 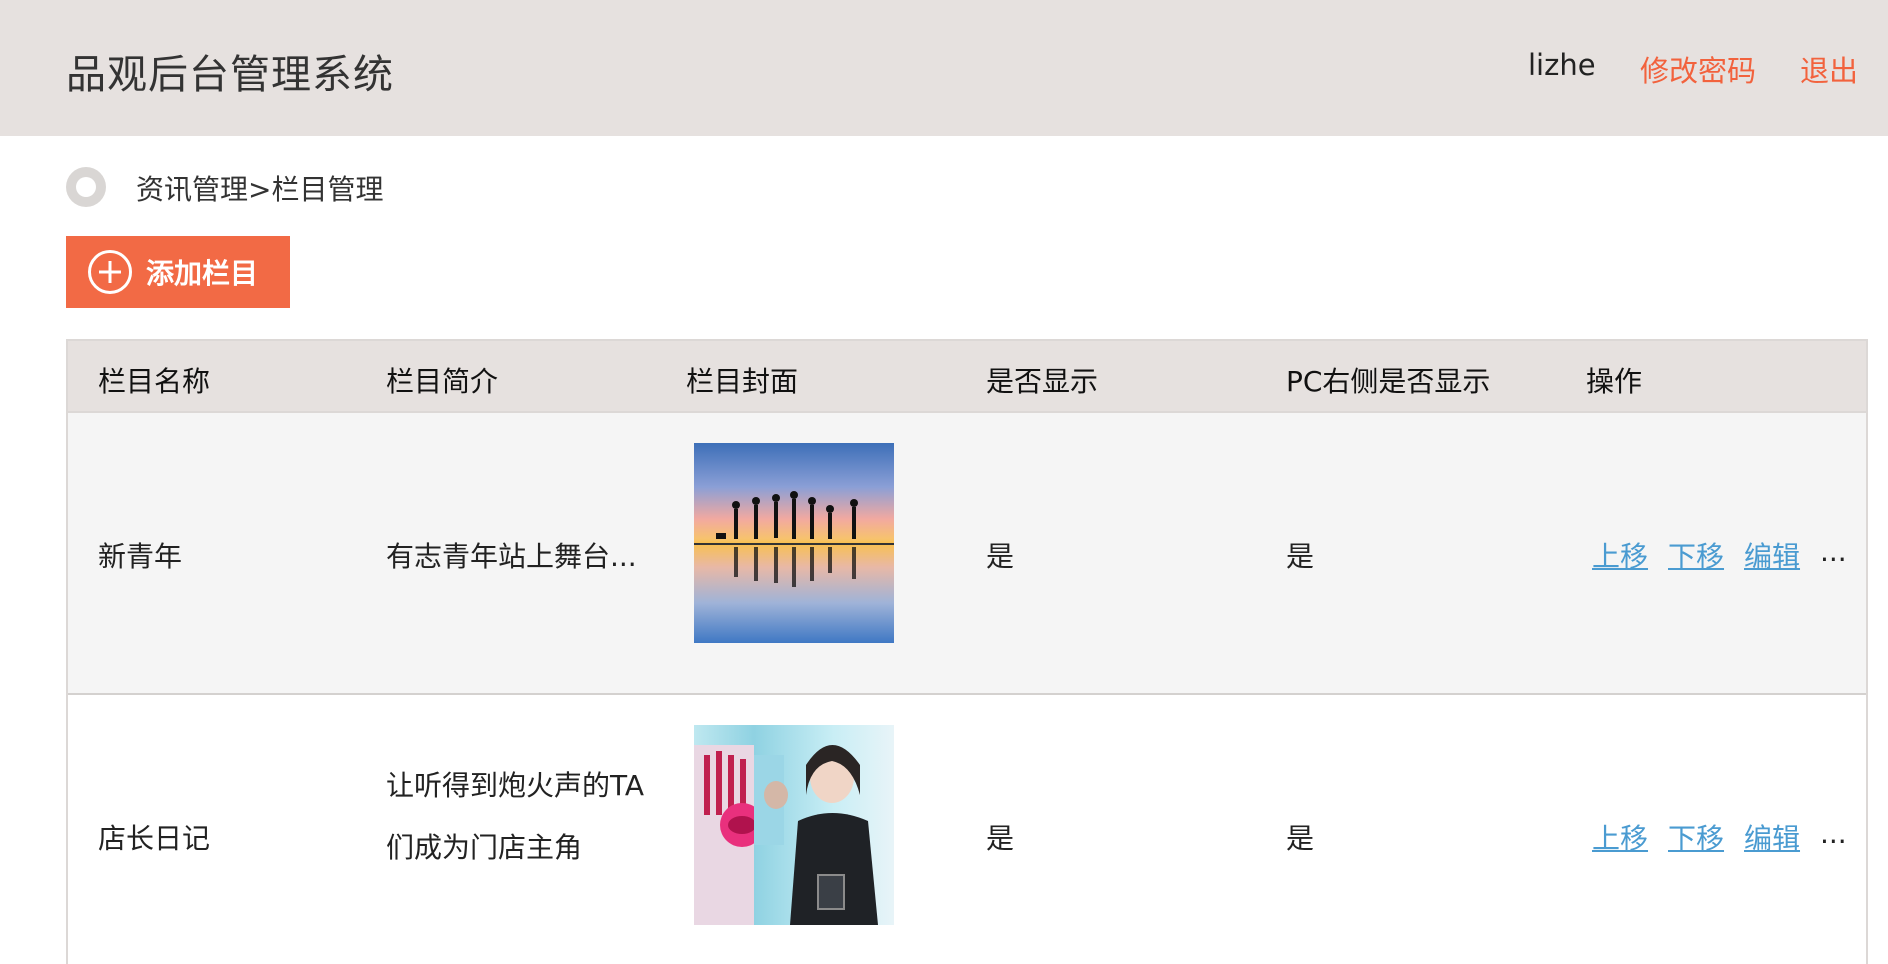 I want to click on row-name: 新青年, so click(x=140, y=556).